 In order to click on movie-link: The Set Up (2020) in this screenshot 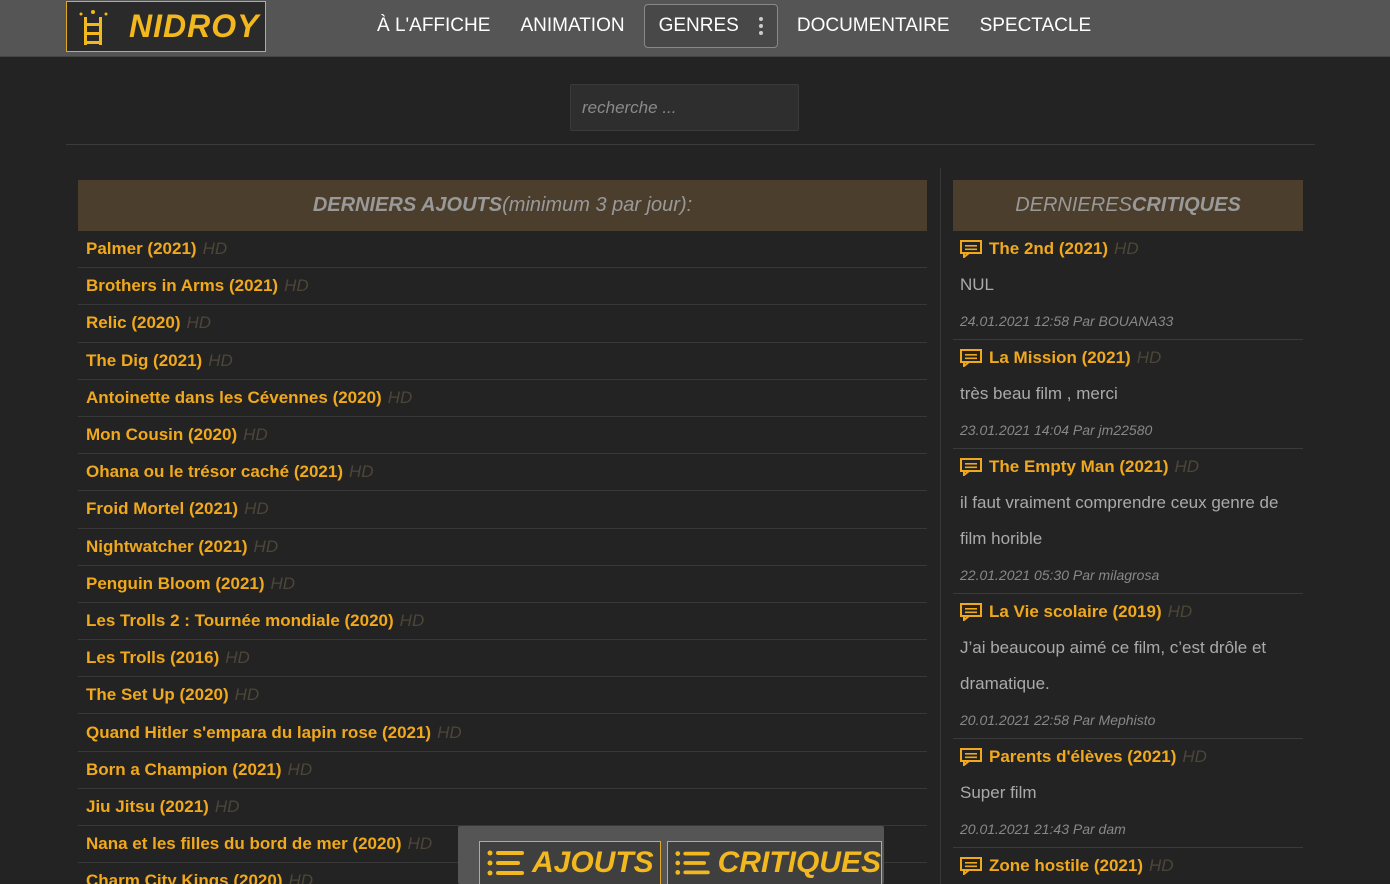, I will do `click(157, 695)`.